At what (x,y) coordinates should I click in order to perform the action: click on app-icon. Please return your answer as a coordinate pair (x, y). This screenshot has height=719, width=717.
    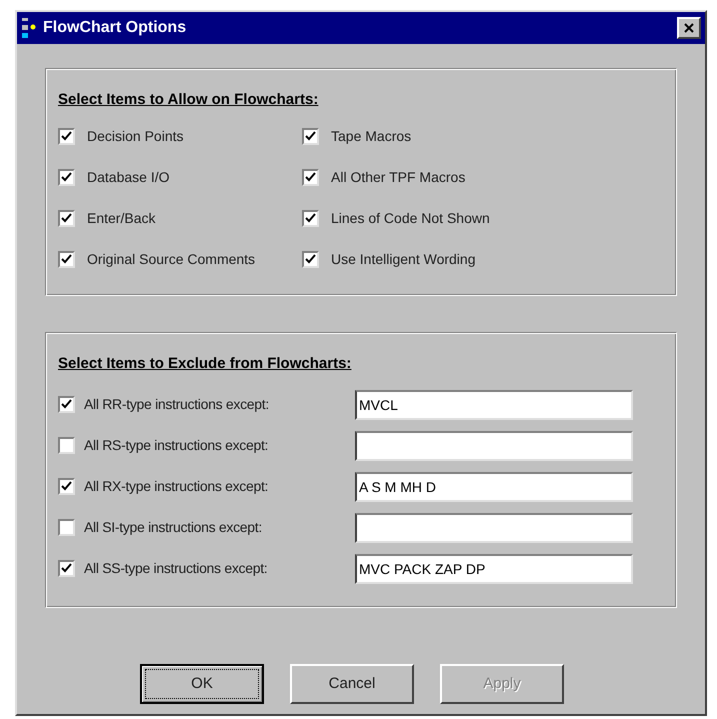
    Looking at the image, I should click on (29, 28).